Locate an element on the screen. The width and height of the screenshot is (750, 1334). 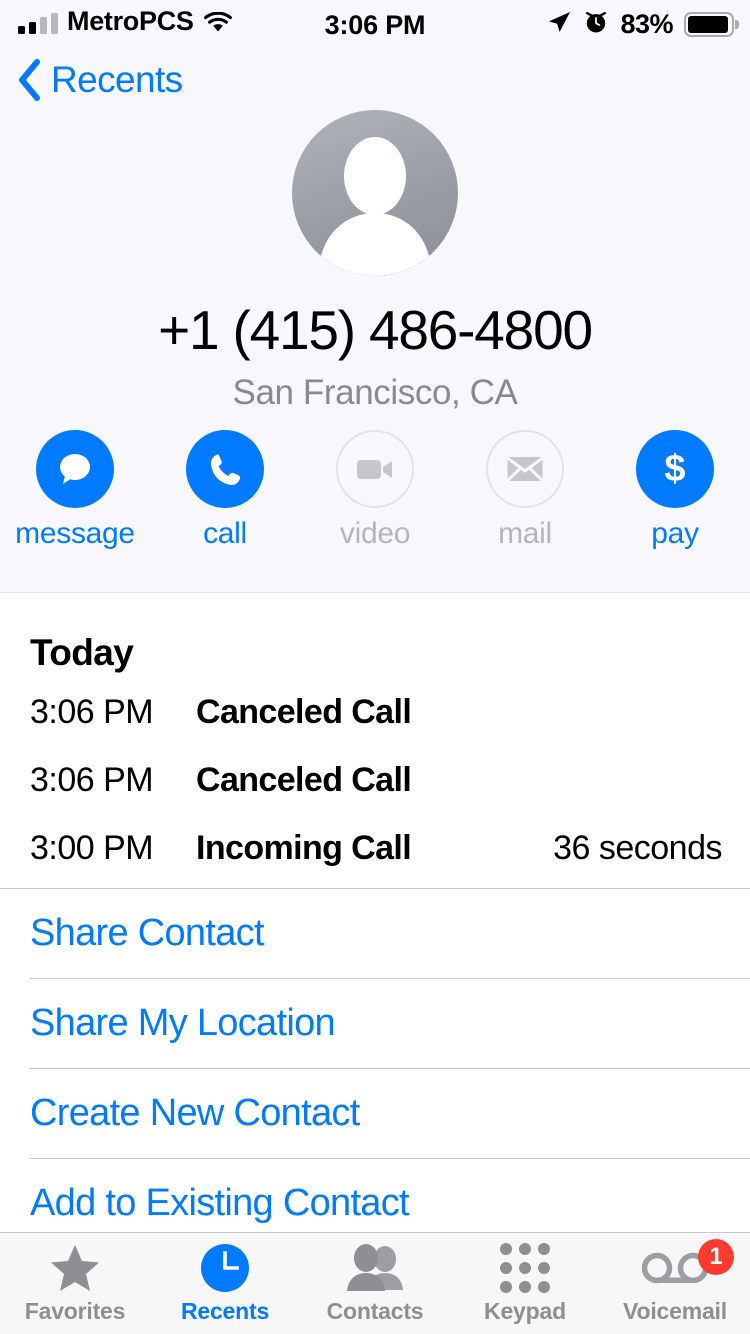
video-camera-icon is located at coordinates (375, 469).